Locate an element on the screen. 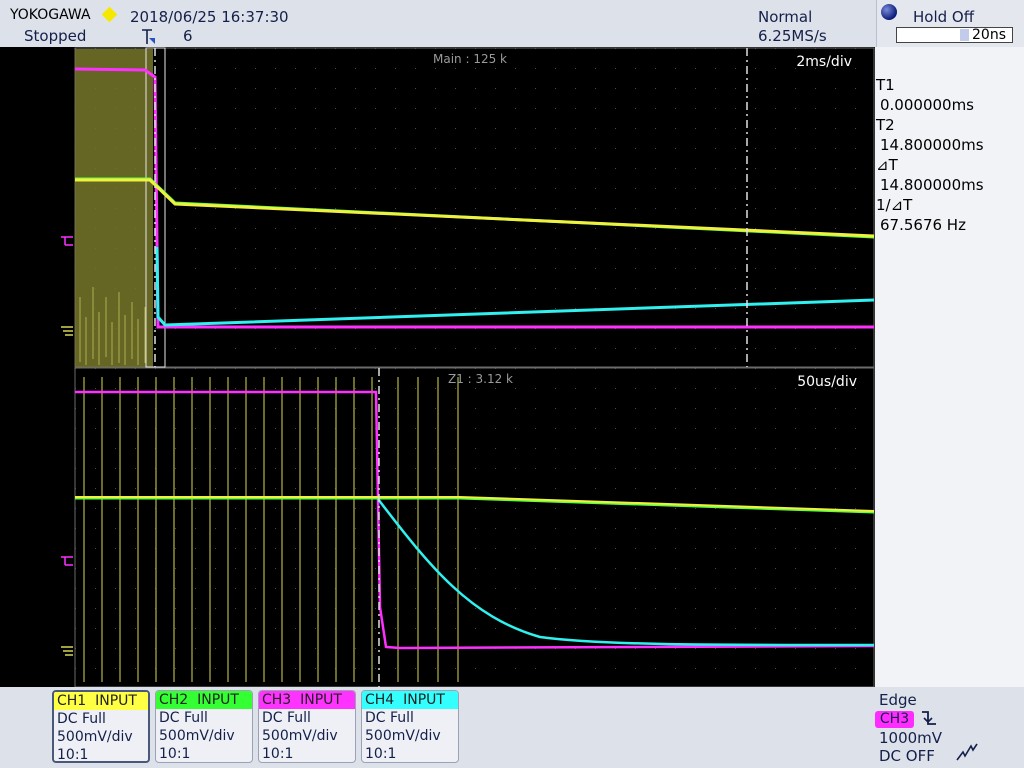 The width and height of the screenshot is (1024, 768). trigger-source-badge: CH3 is located at coordinates (894, 719).